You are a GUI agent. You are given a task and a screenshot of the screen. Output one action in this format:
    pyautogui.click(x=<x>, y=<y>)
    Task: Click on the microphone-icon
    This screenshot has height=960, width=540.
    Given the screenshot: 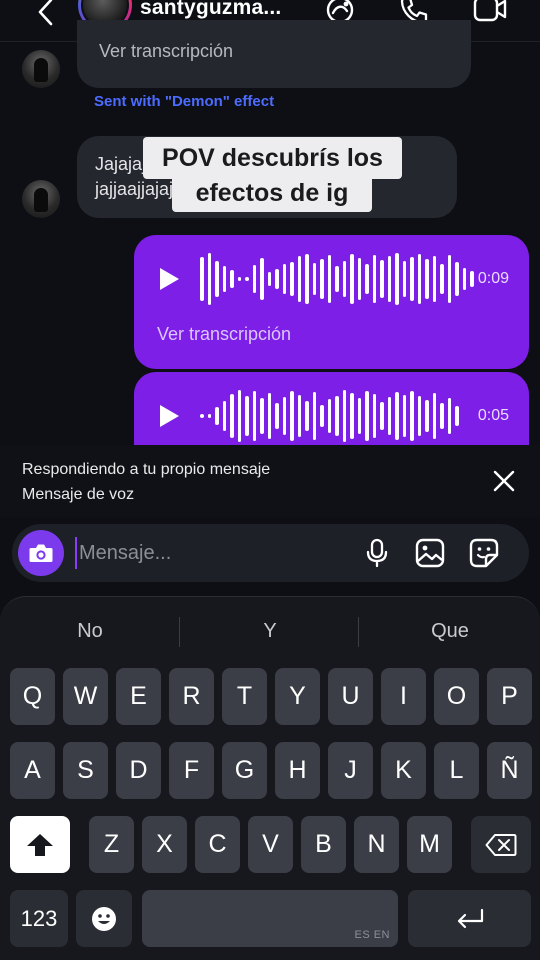 What is the action you would take?
    pyautogui.click(x=377, y=553)
    